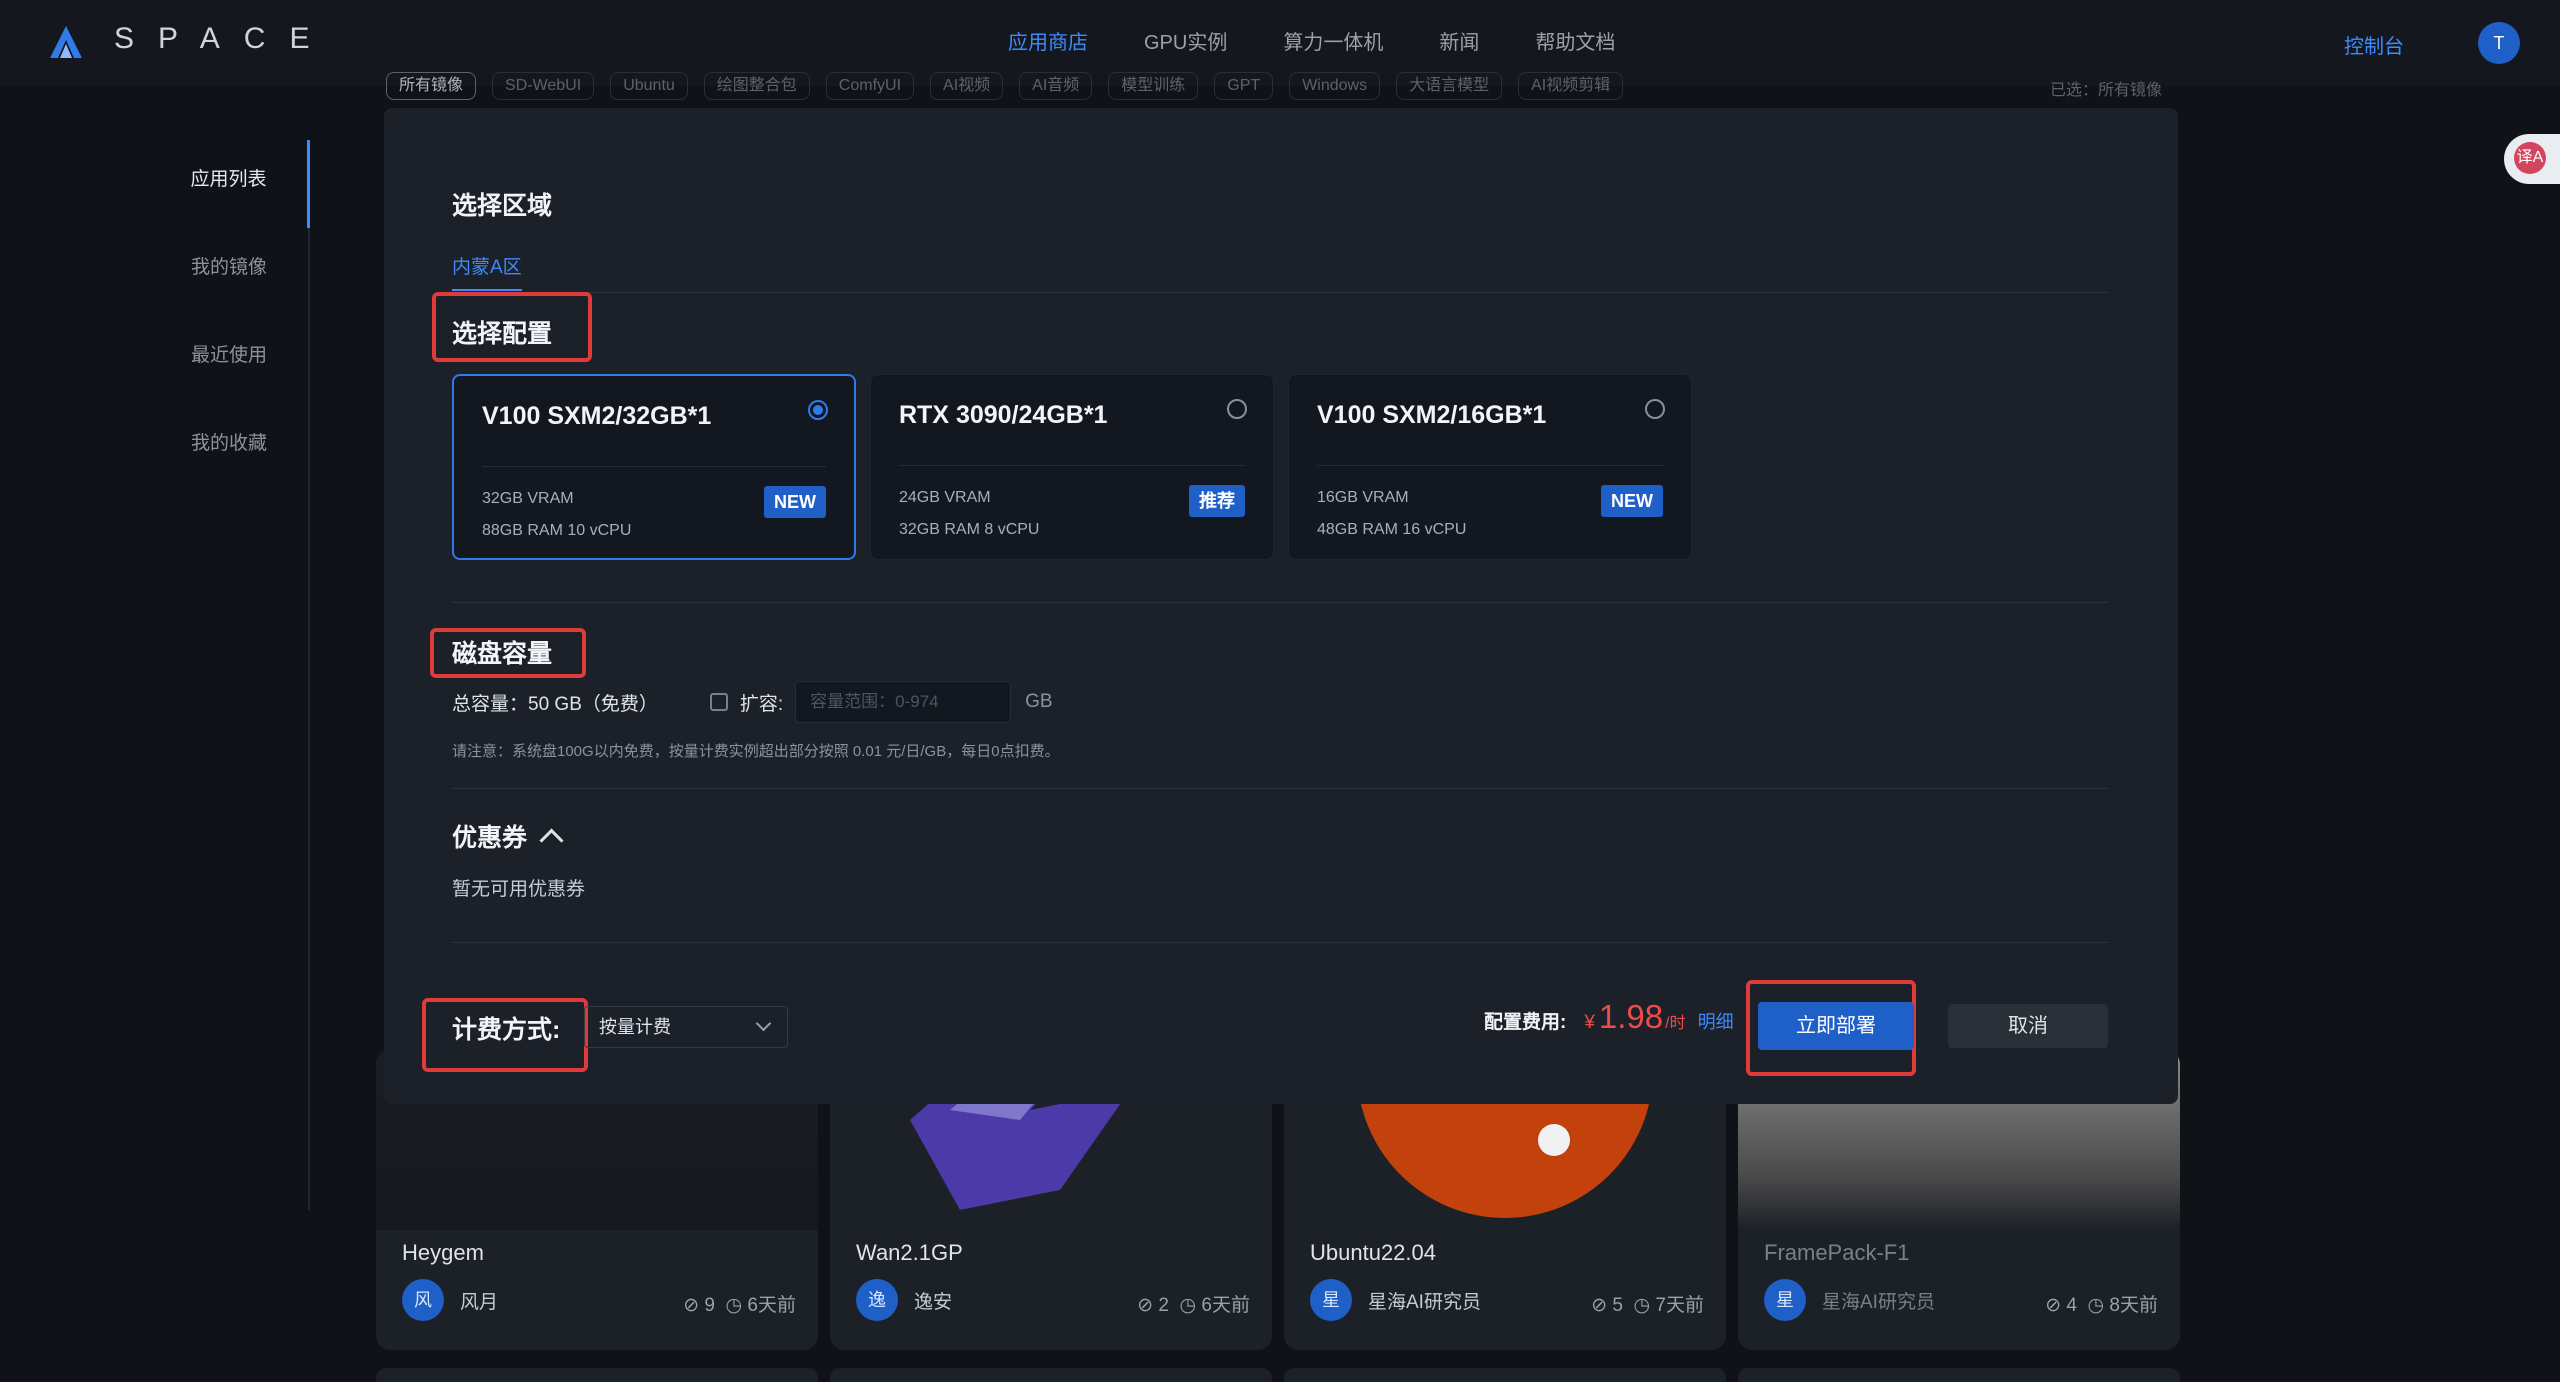  I want to click on disk-section-title: 磁盘容量, so click(502, 654).